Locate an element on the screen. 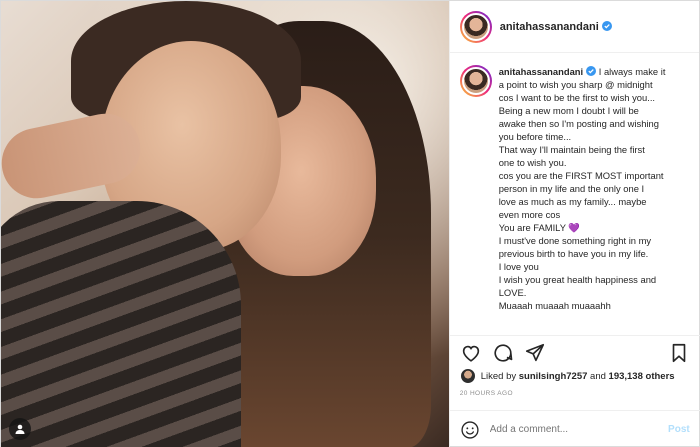  smiley-icon is located at coordinates (470, 430).